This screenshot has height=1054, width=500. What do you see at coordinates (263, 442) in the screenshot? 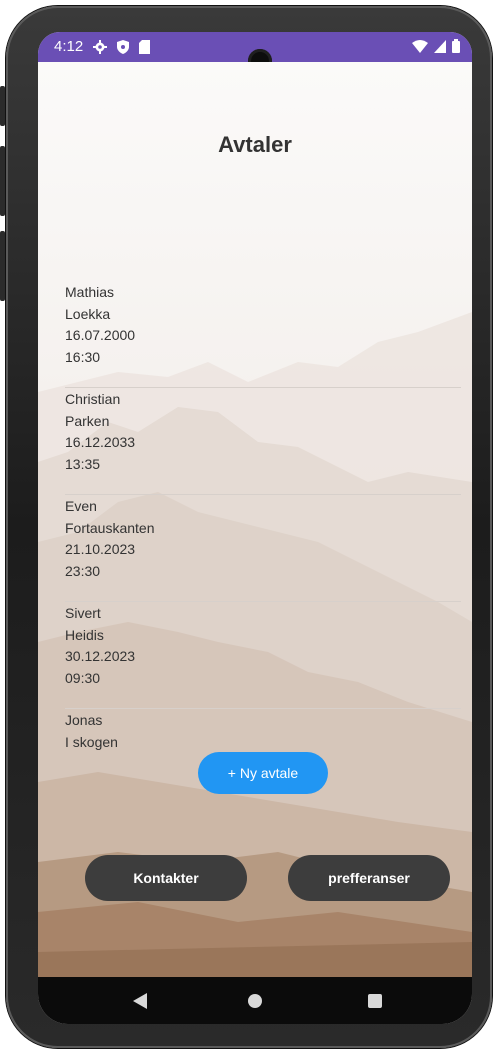
I see `list-item: Christian Parken 16.12.2033 13:35` at bounding box center [263, 442].